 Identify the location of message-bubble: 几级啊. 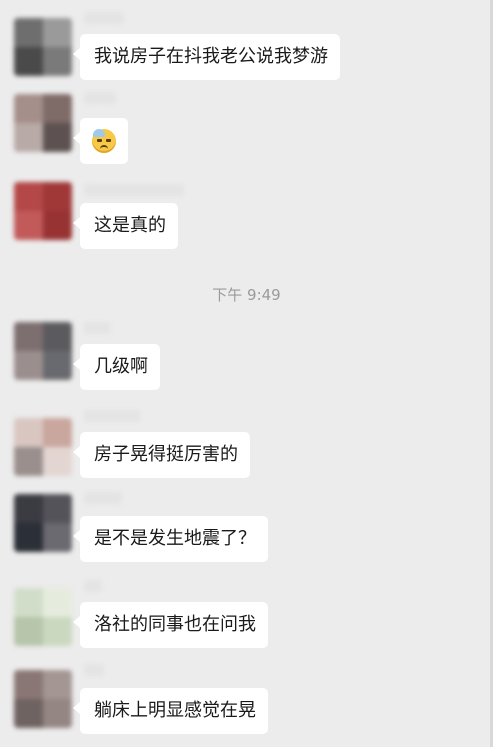
(116, 367).